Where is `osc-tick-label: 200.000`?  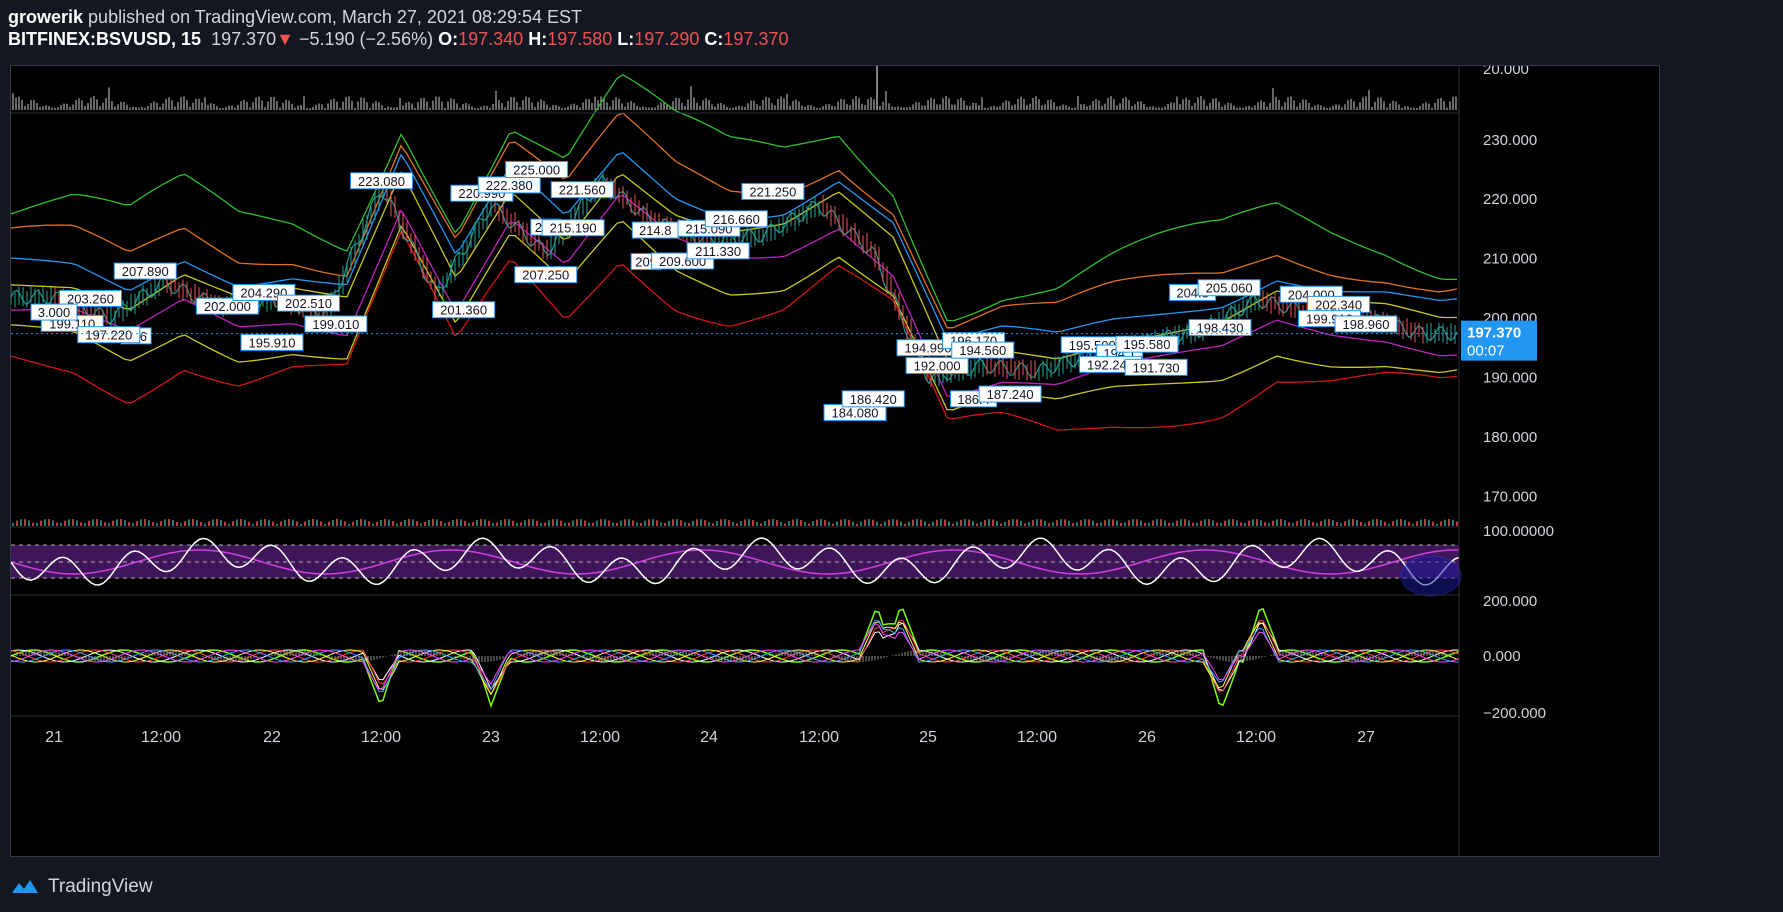 osc-tick-label: 200.000 is located at coordinates (1510, 601).